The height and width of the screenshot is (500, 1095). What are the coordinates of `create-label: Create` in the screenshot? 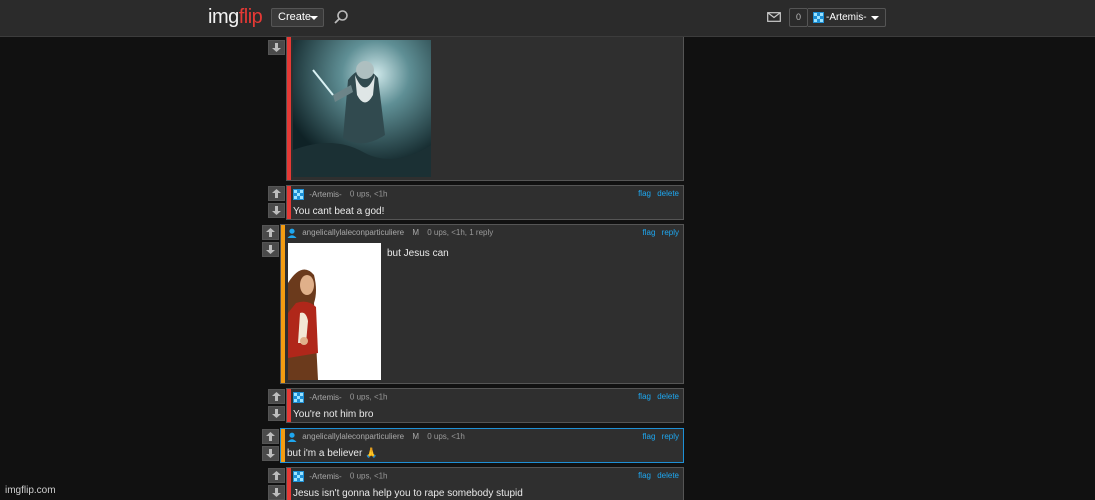 It's located at (295, 17).